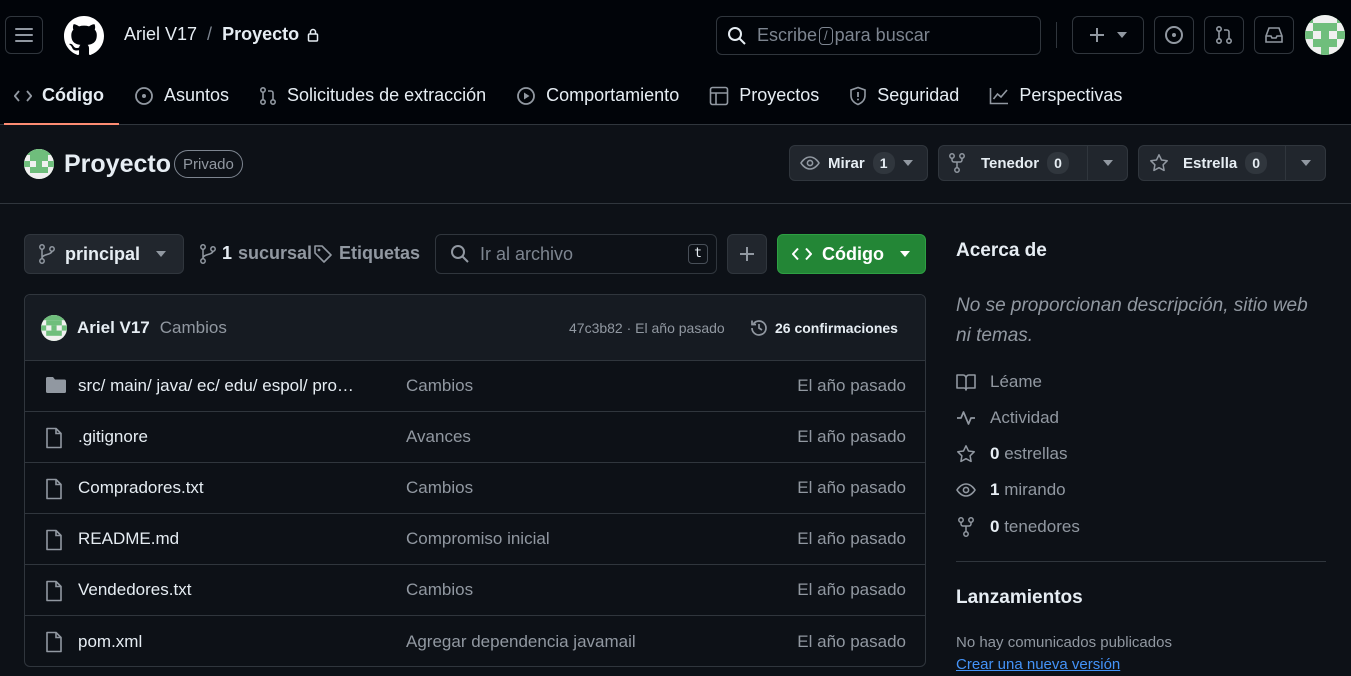 Image resolution: width=1351 pixels, height=676 pixels. What do you see at coordinates (858, 95) in the screenshot?
I see `shield-icon` at bounding box center [858, 95].